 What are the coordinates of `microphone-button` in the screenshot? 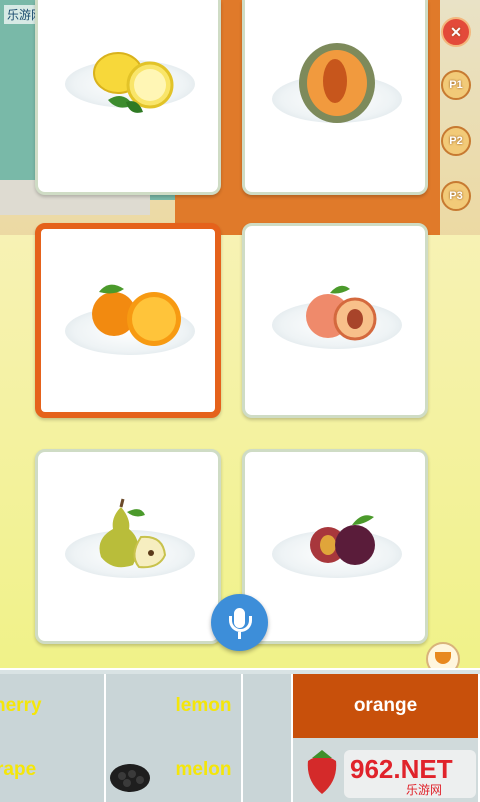 It's located at (239, 622).